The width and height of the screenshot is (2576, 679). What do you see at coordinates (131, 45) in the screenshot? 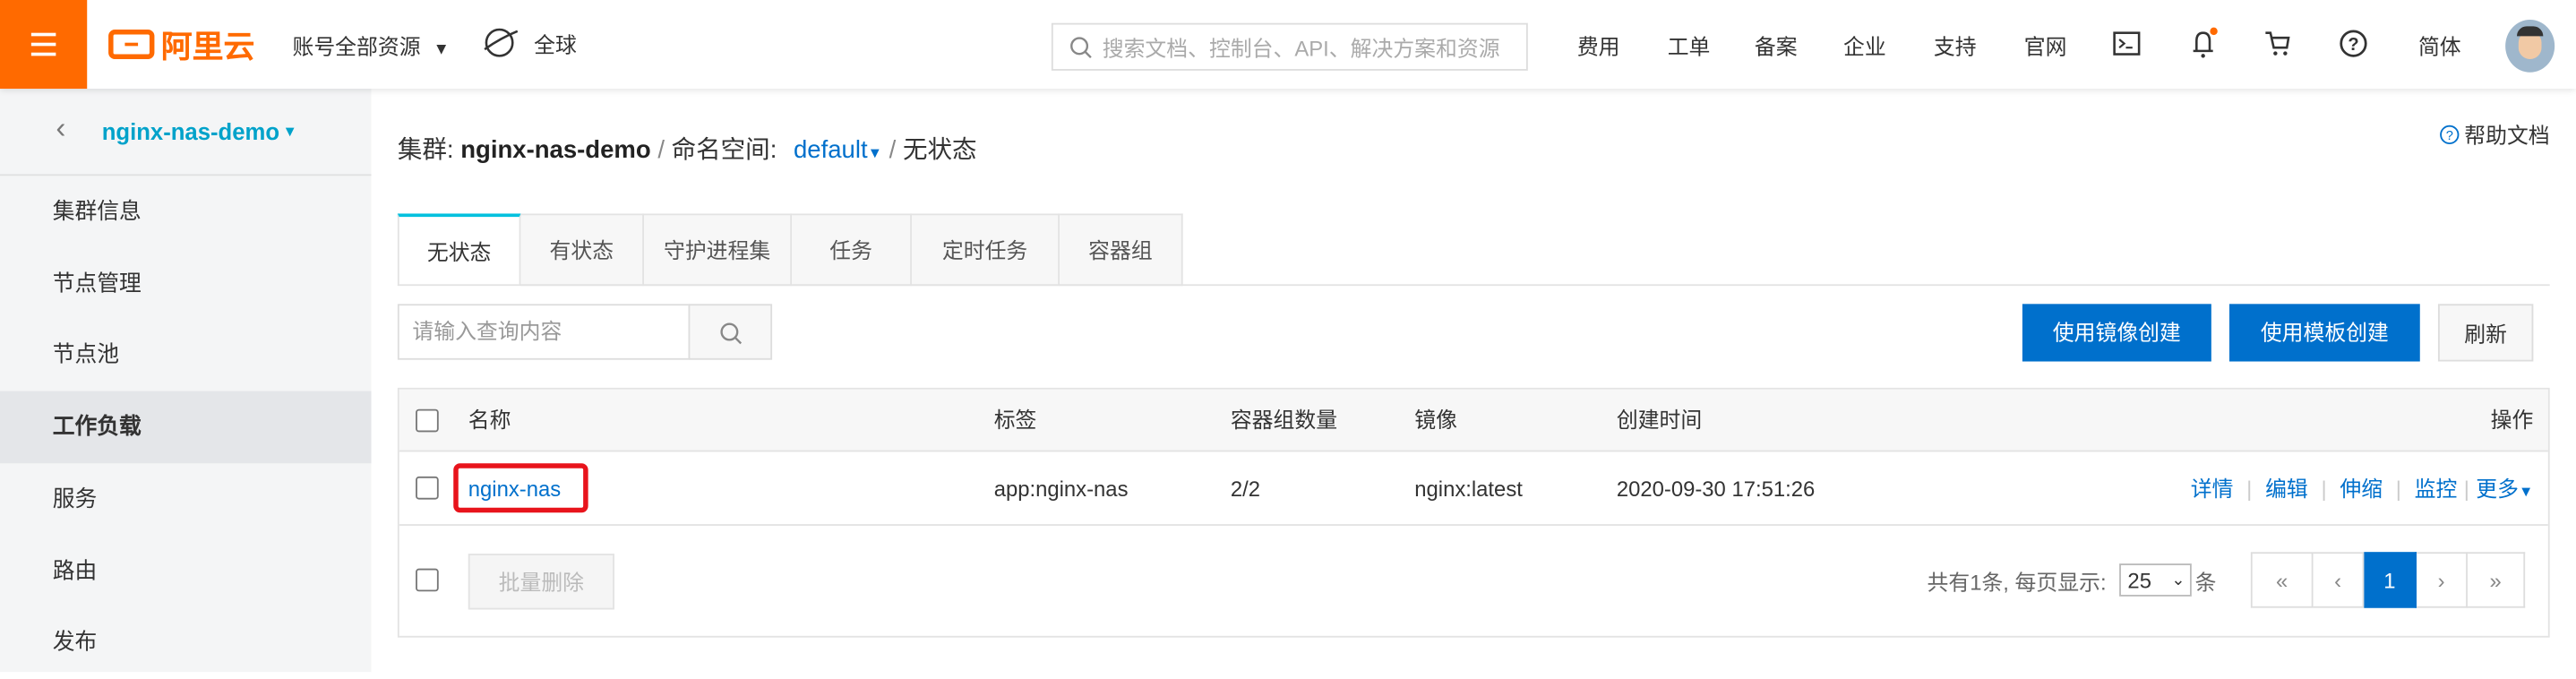
I see `aliyun-logo-icon` at bounding box center [131, 45].